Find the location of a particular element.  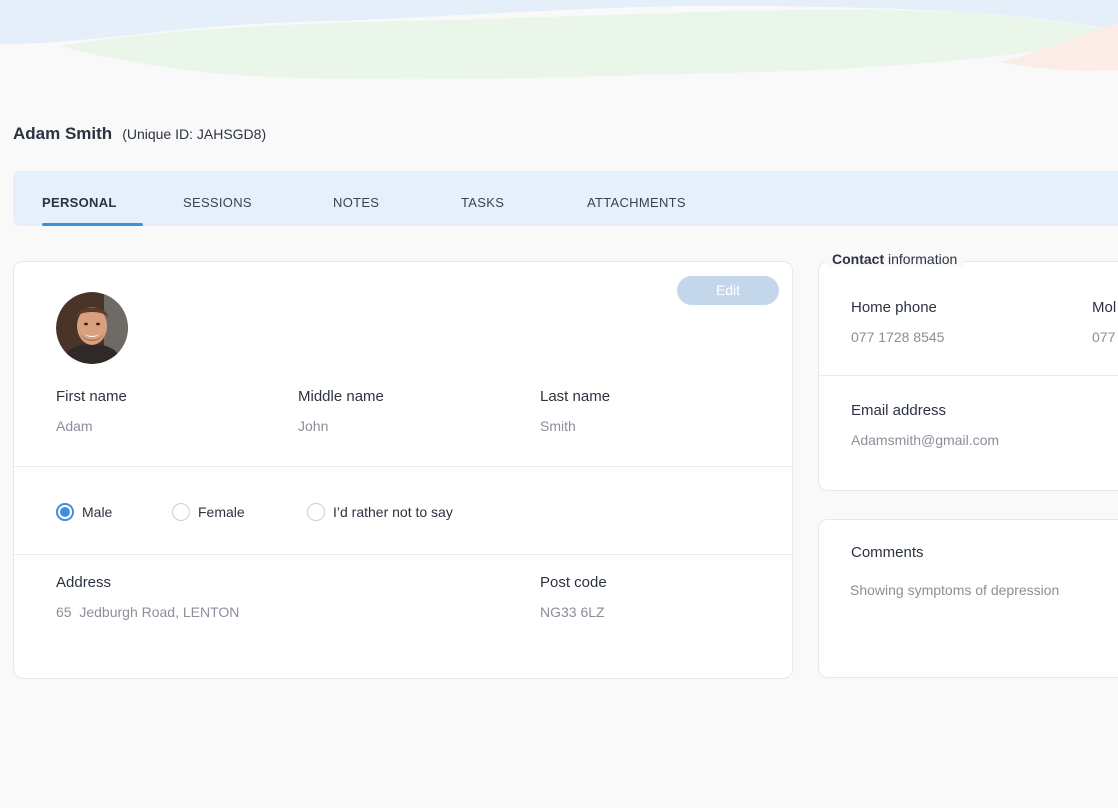

gender-option-label: Male is located at coordinates (97, 512).